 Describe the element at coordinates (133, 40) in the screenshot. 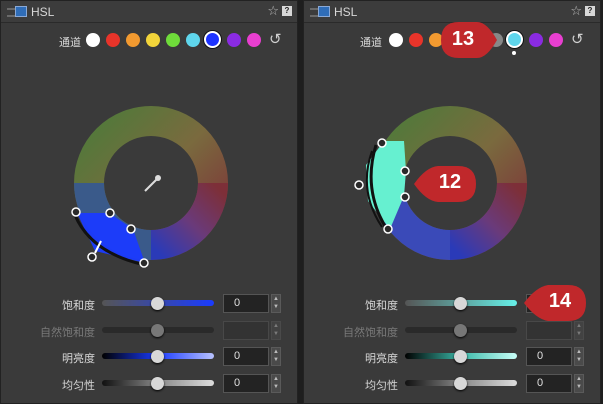

I see `channel-orange-swatch` at that location.